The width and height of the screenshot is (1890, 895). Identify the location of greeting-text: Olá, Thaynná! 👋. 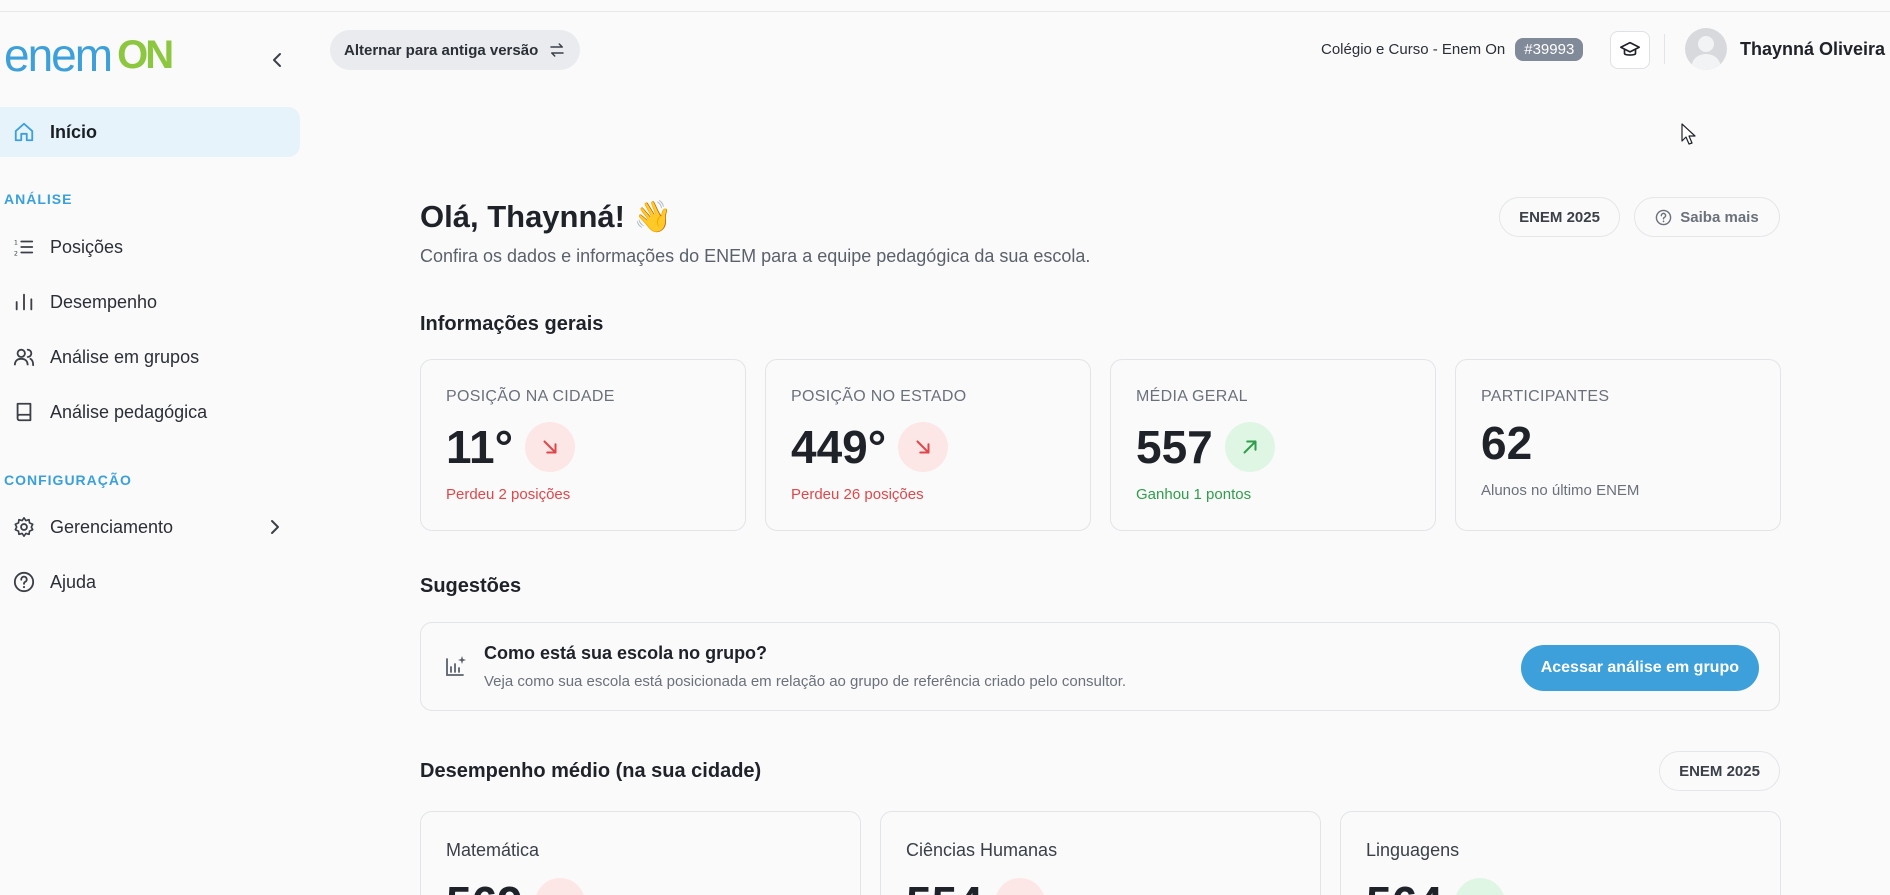
(546, 216).